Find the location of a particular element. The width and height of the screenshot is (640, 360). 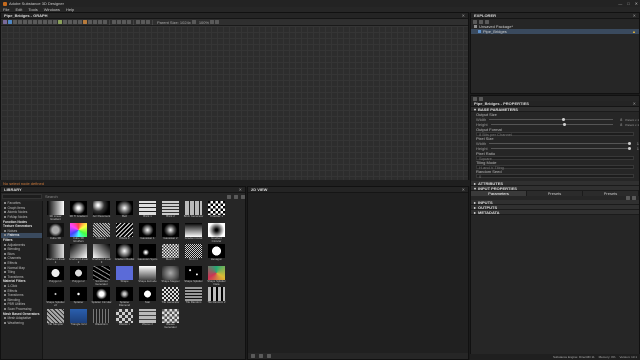

remove-parameter-icon is located at coordinates (634, 198).